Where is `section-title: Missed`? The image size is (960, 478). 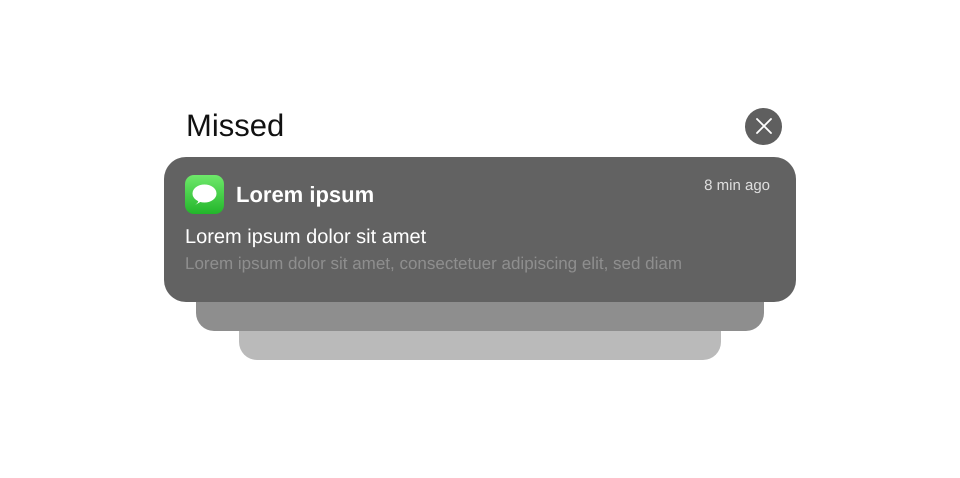
section-title: Missed is located at coordinates (235, 126).